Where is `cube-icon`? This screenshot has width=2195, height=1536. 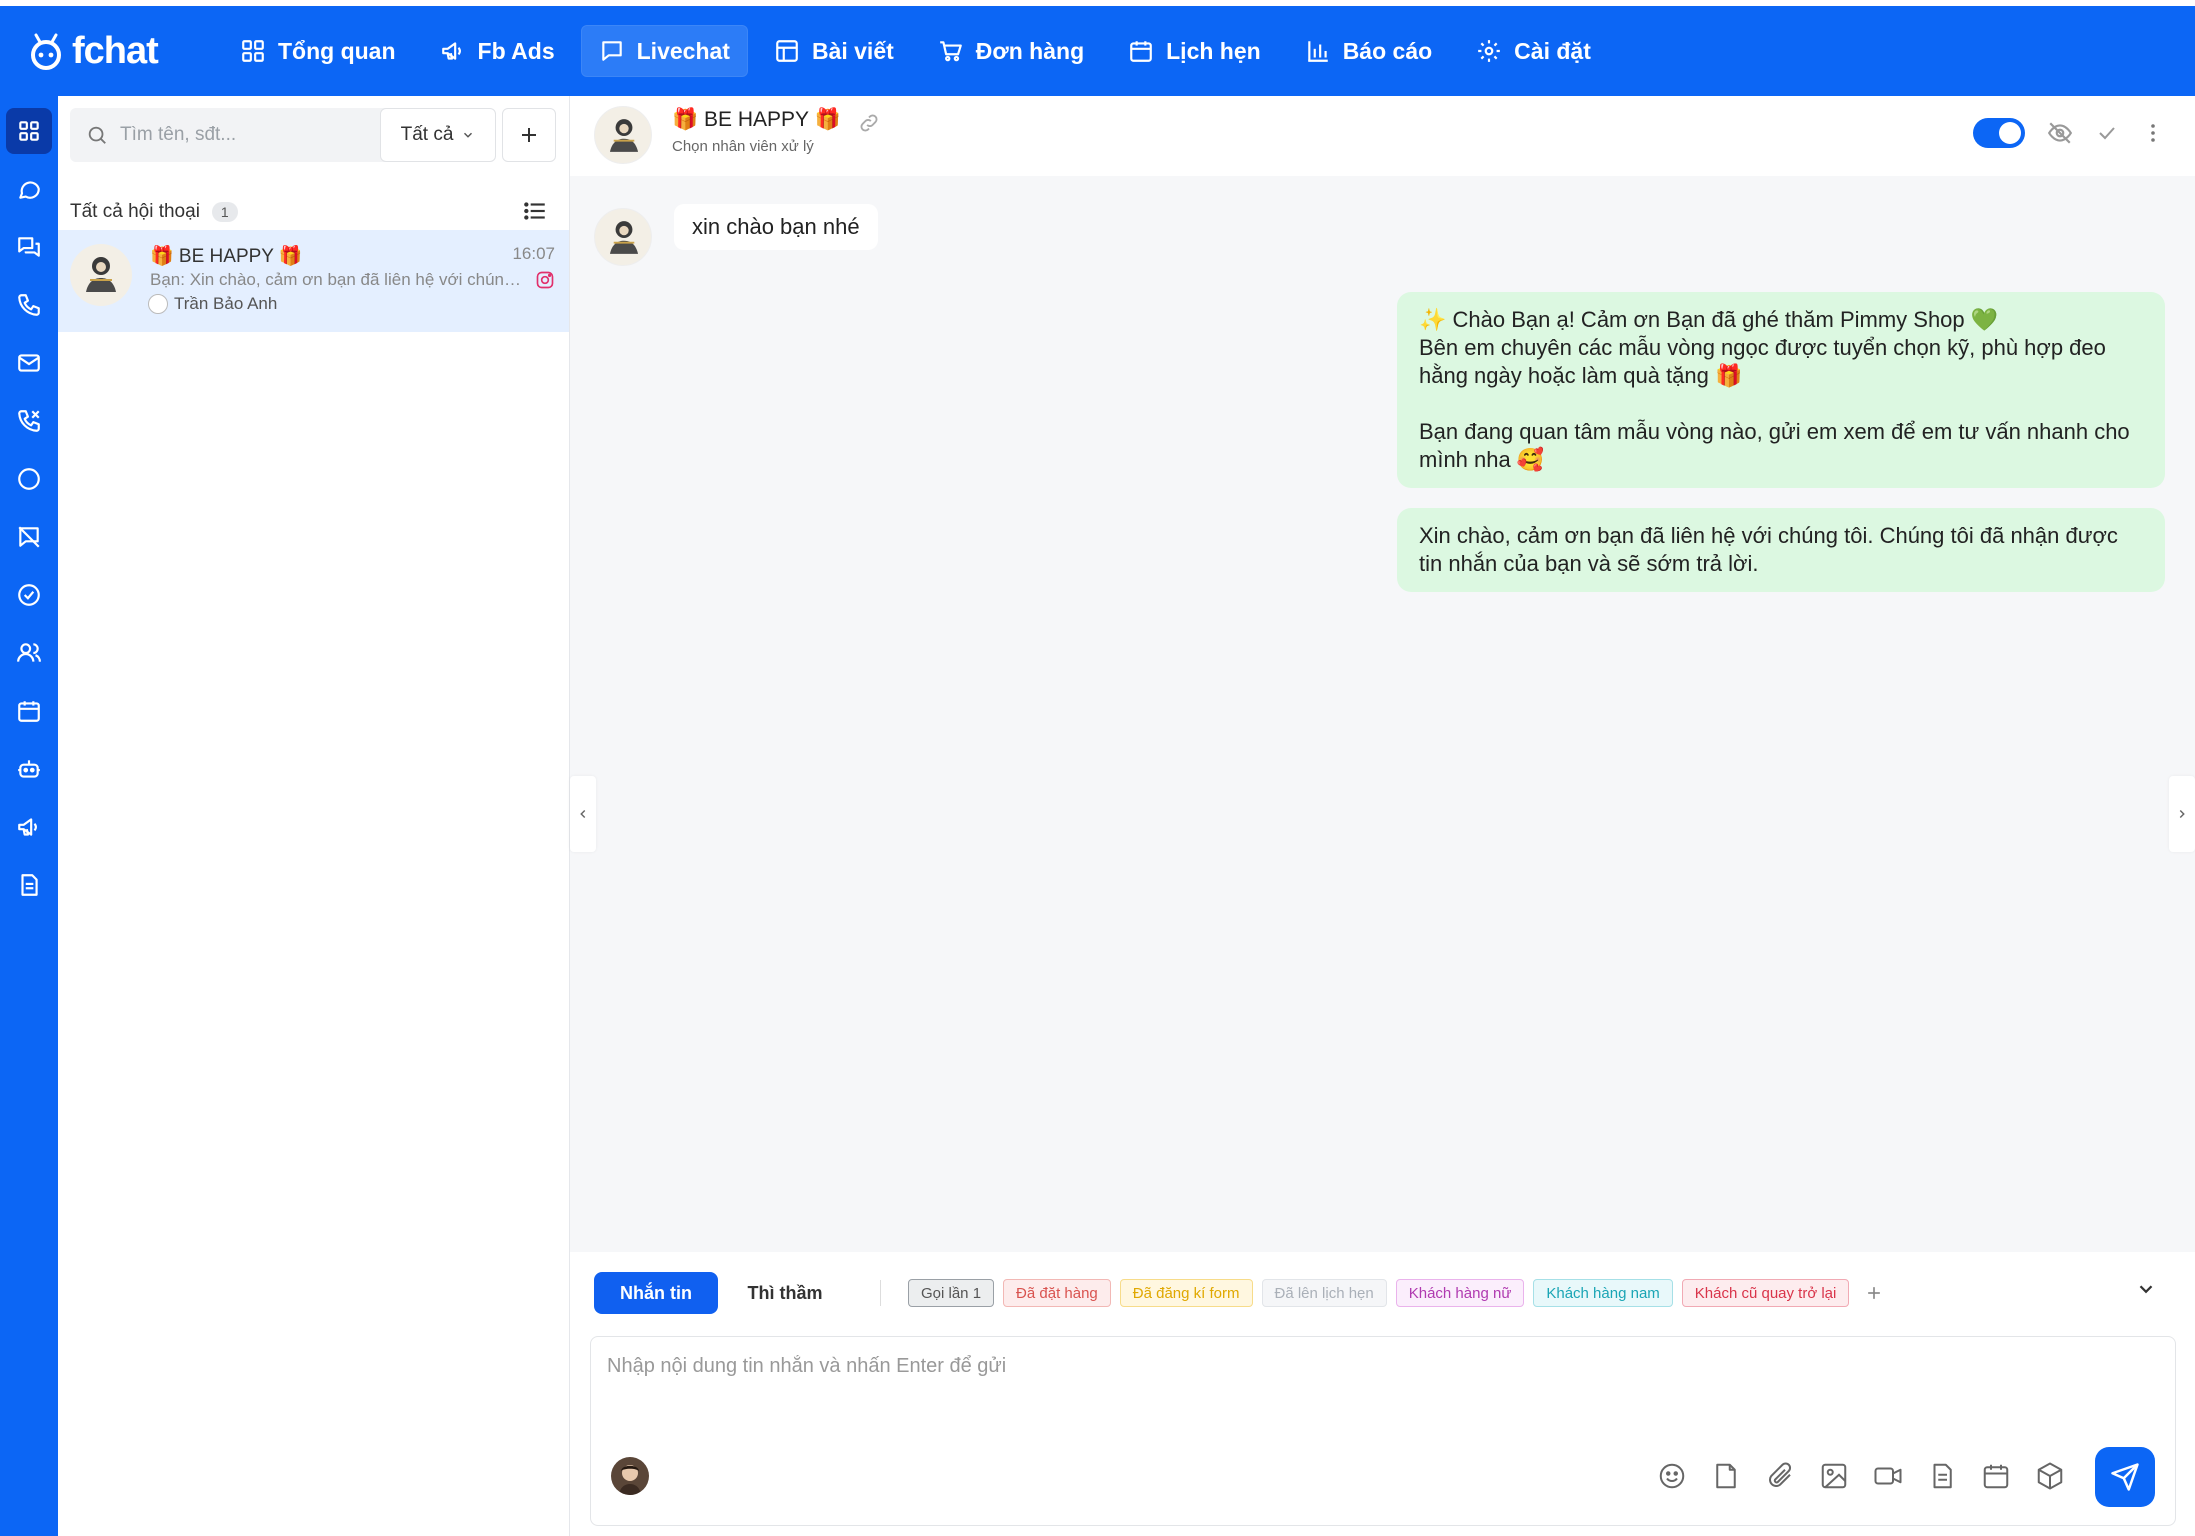
cube-icon is located at coordinates (2050, 1476).